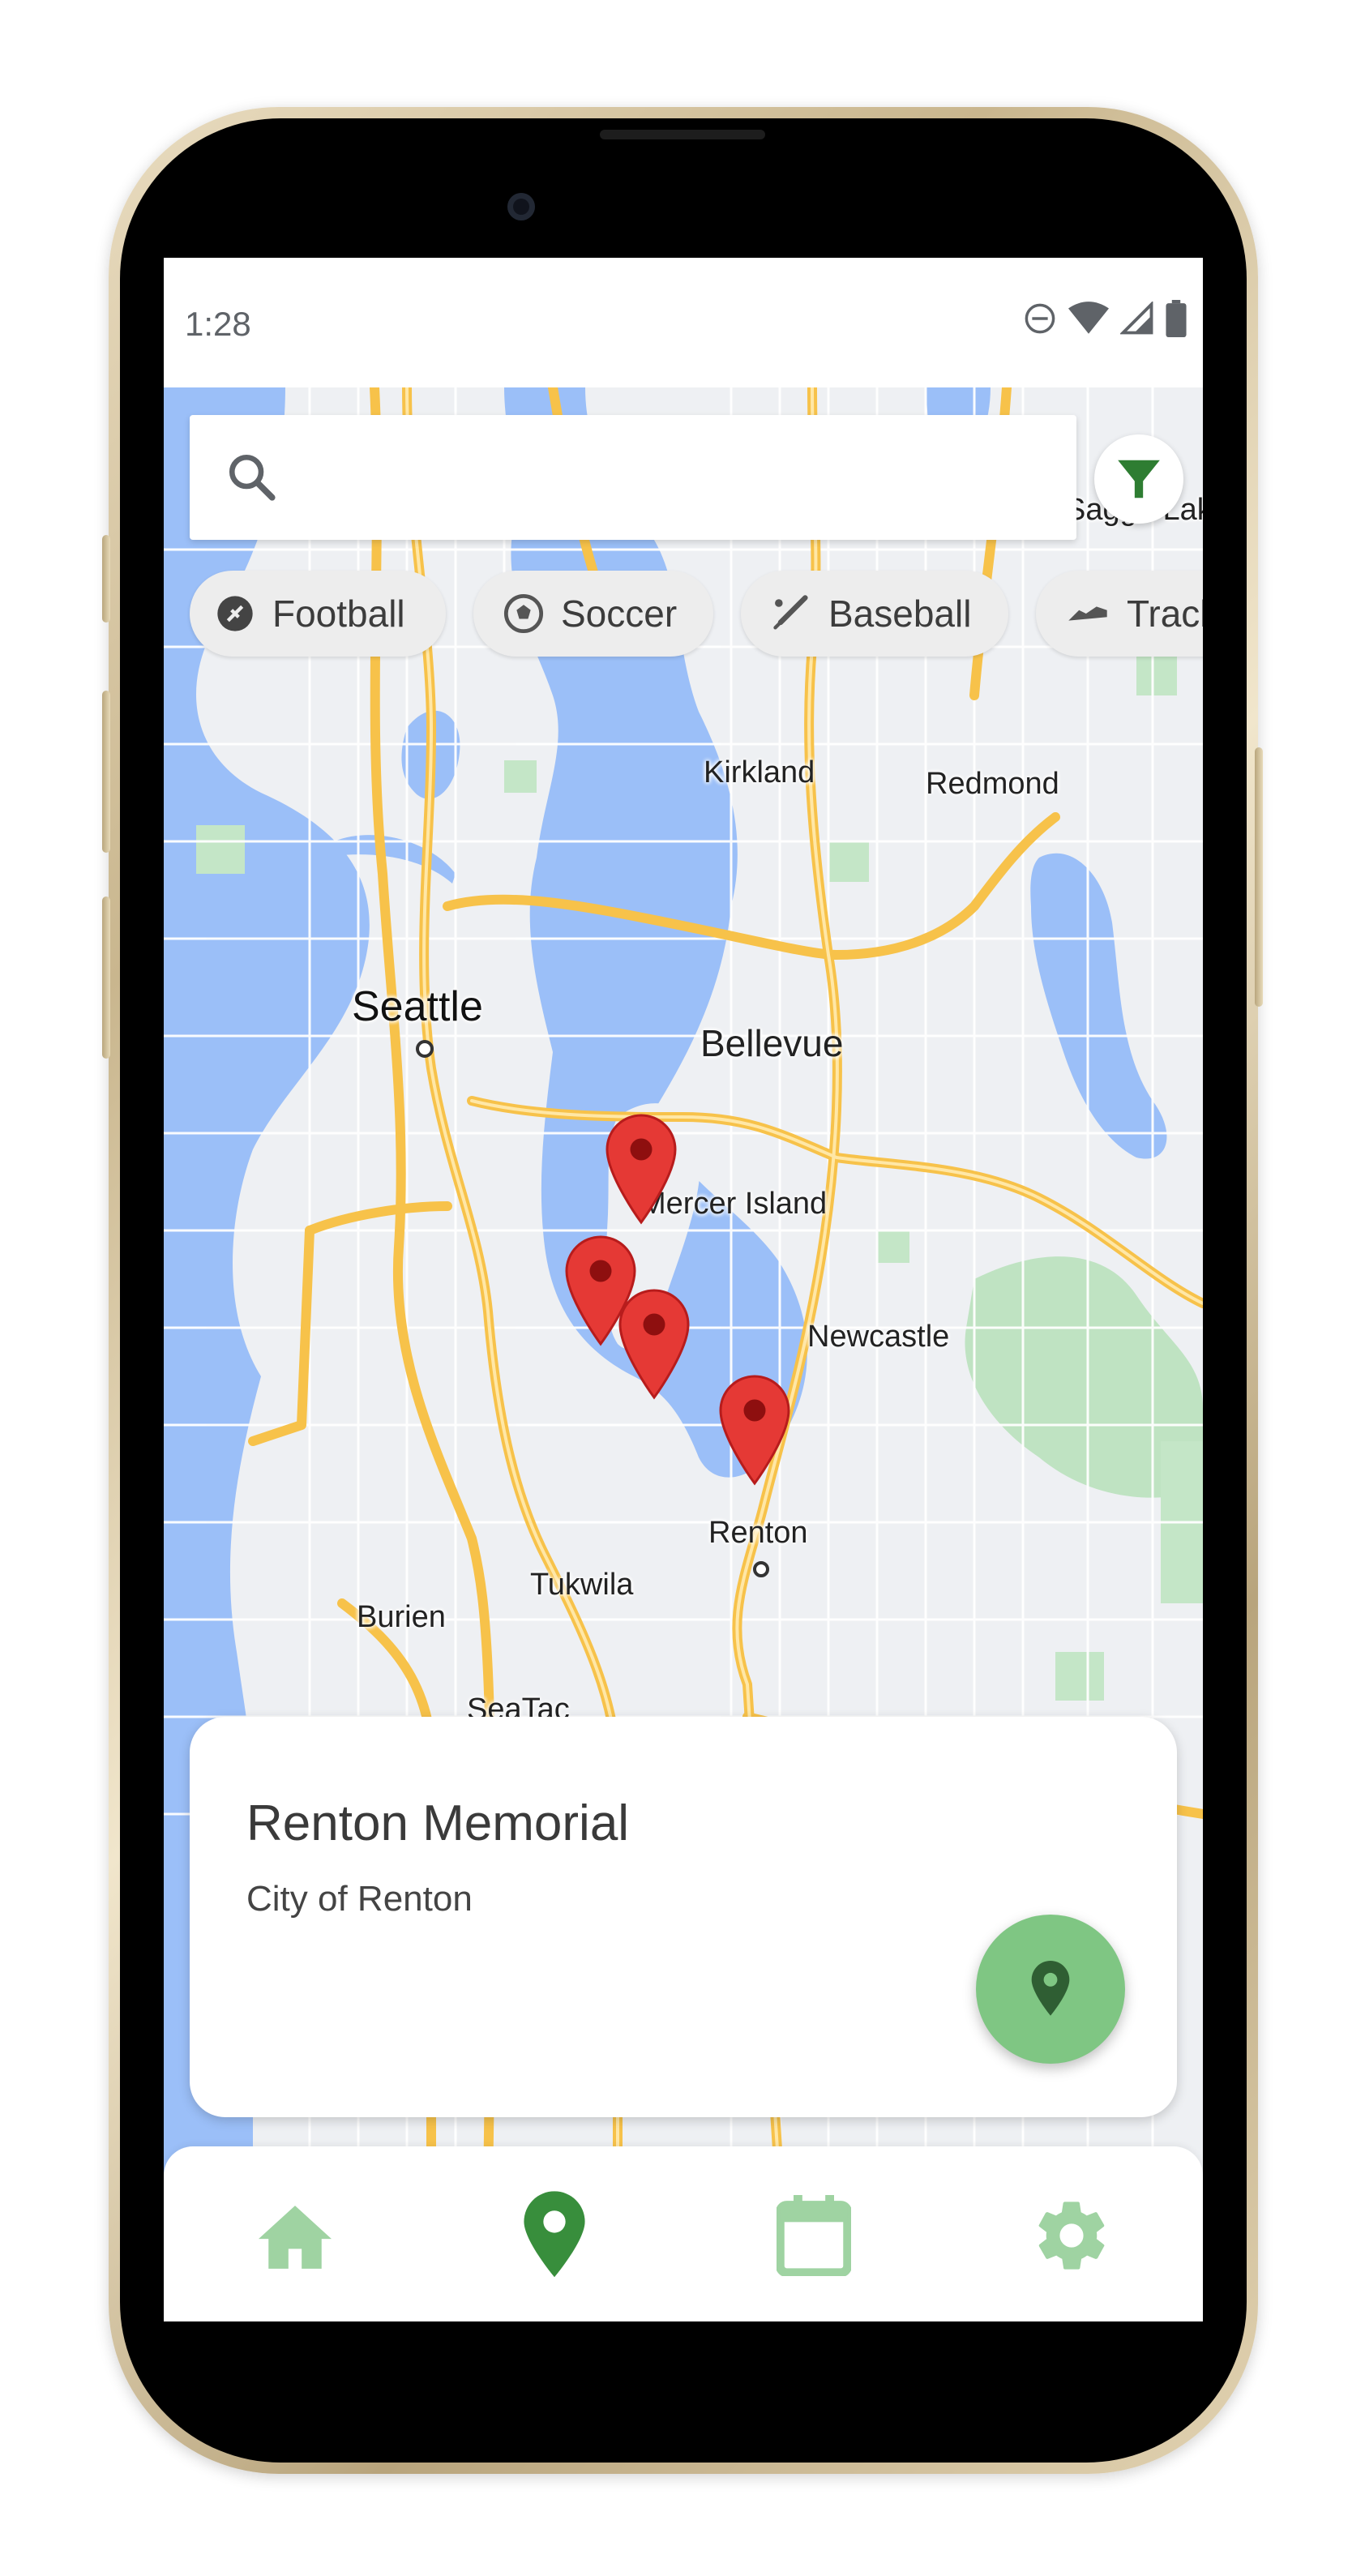 This screenshot has width=1365, height=2576. What do you see at coordinates (582, 1585) in the screenshot?
I see `map-label-tukwila: Tukwila` at bounding box center [582, 1585].